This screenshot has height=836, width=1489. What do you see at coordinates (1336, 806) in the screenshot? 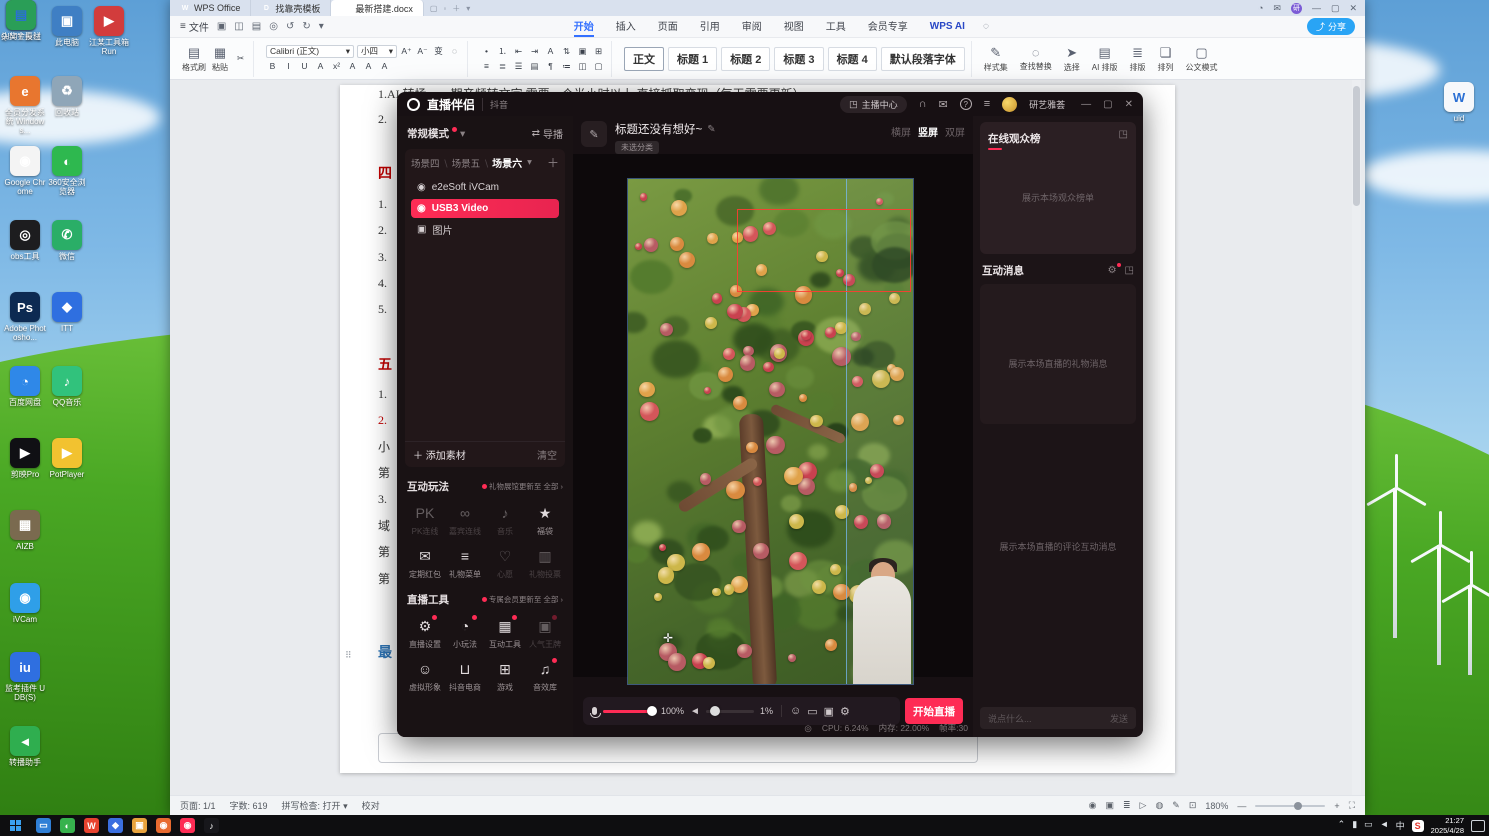
I see `zoom-in-button: +` at bounding box center [1336, 806].